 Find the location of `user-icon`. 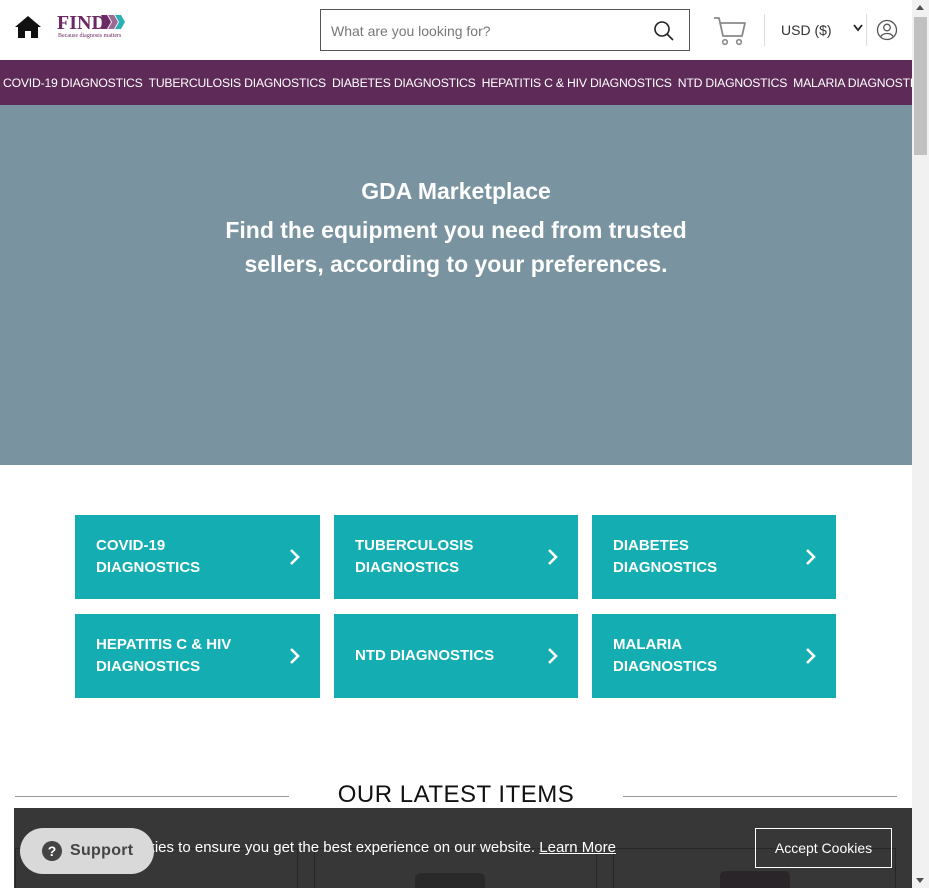

user-icon is located at coordinates (887, 30).